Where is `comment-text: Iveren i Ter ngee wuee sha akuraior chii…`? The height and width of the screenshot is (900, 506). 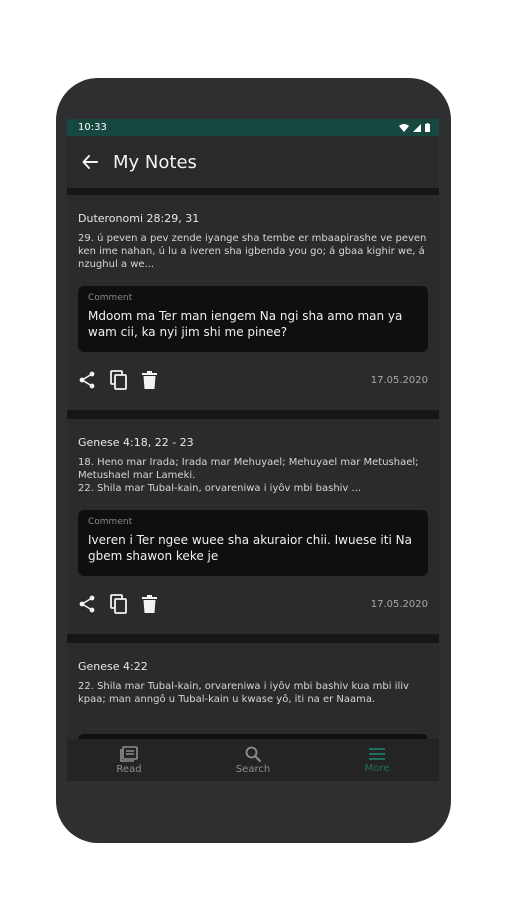
comment-text: Iveren i Ter ngee wuee sha akuraior chii… is located at coordinates (250, 548).